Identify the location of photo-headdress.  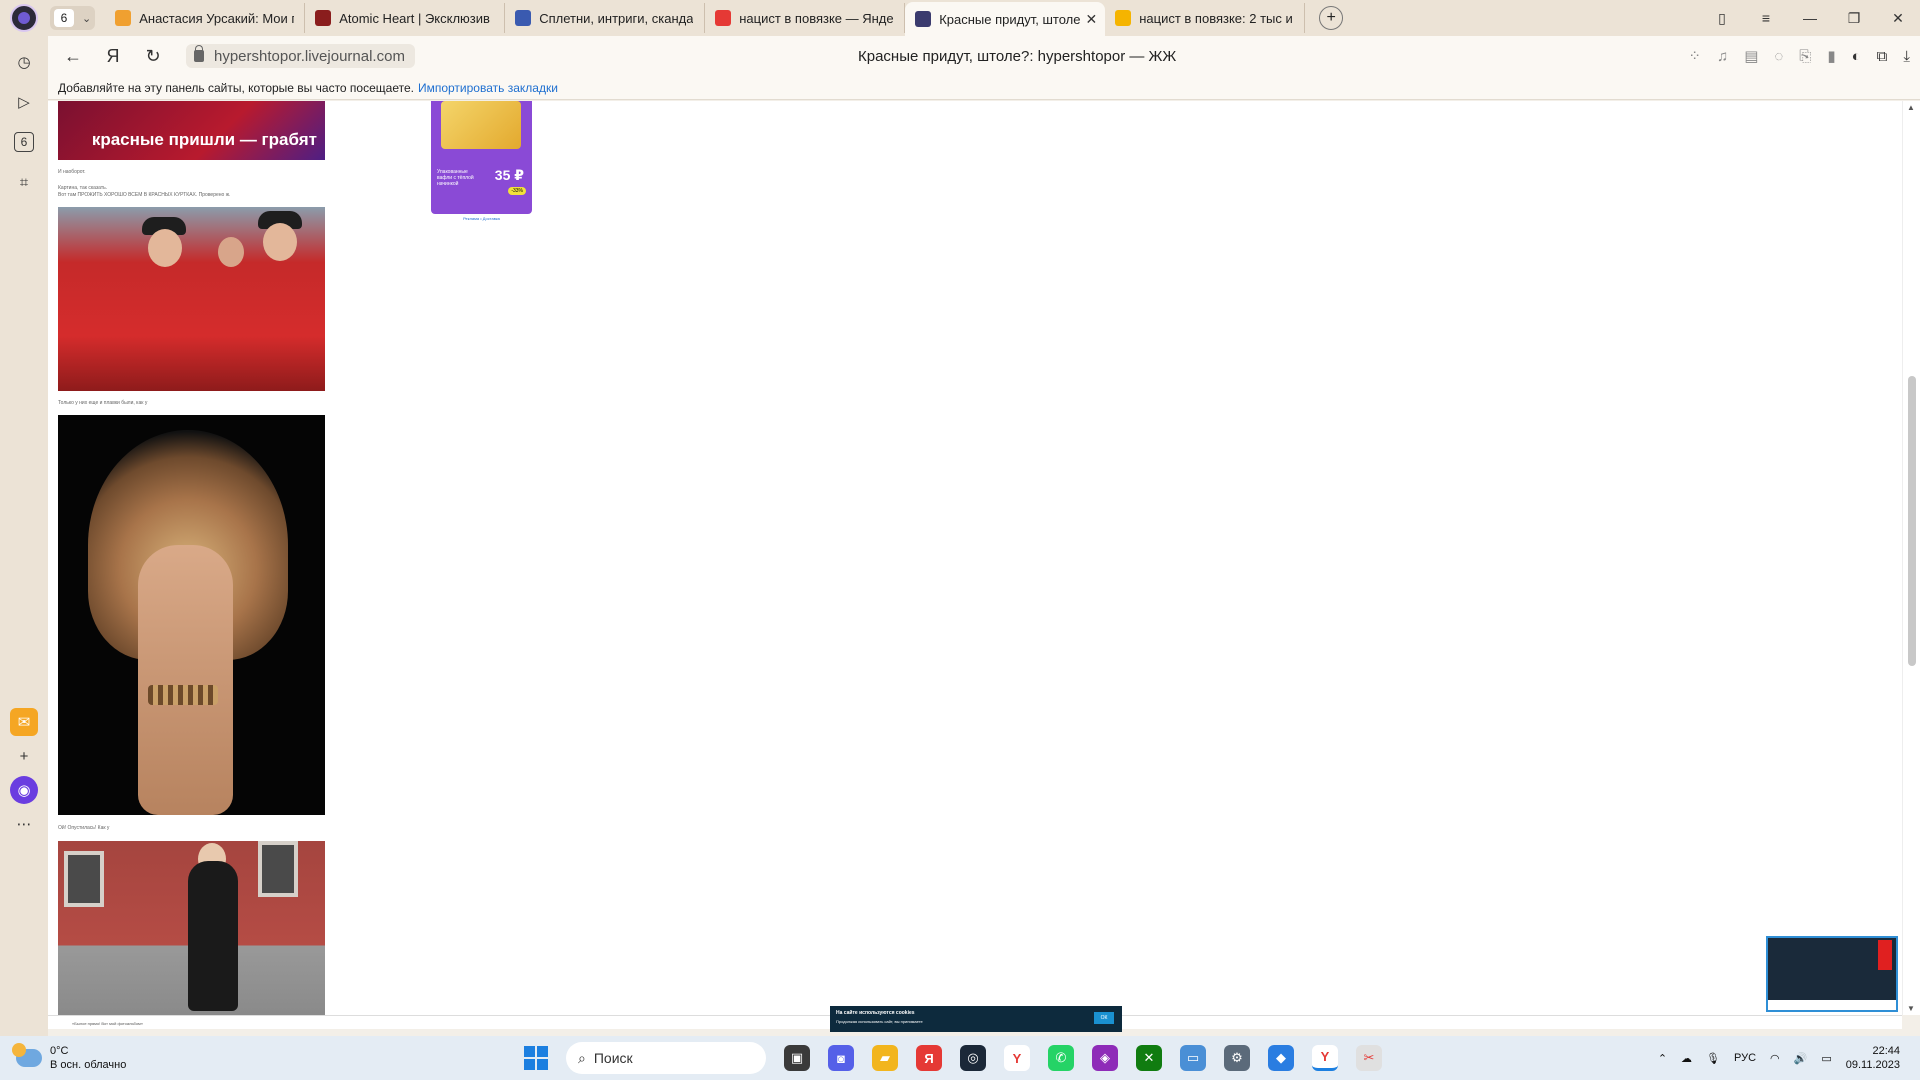
(191, 615).